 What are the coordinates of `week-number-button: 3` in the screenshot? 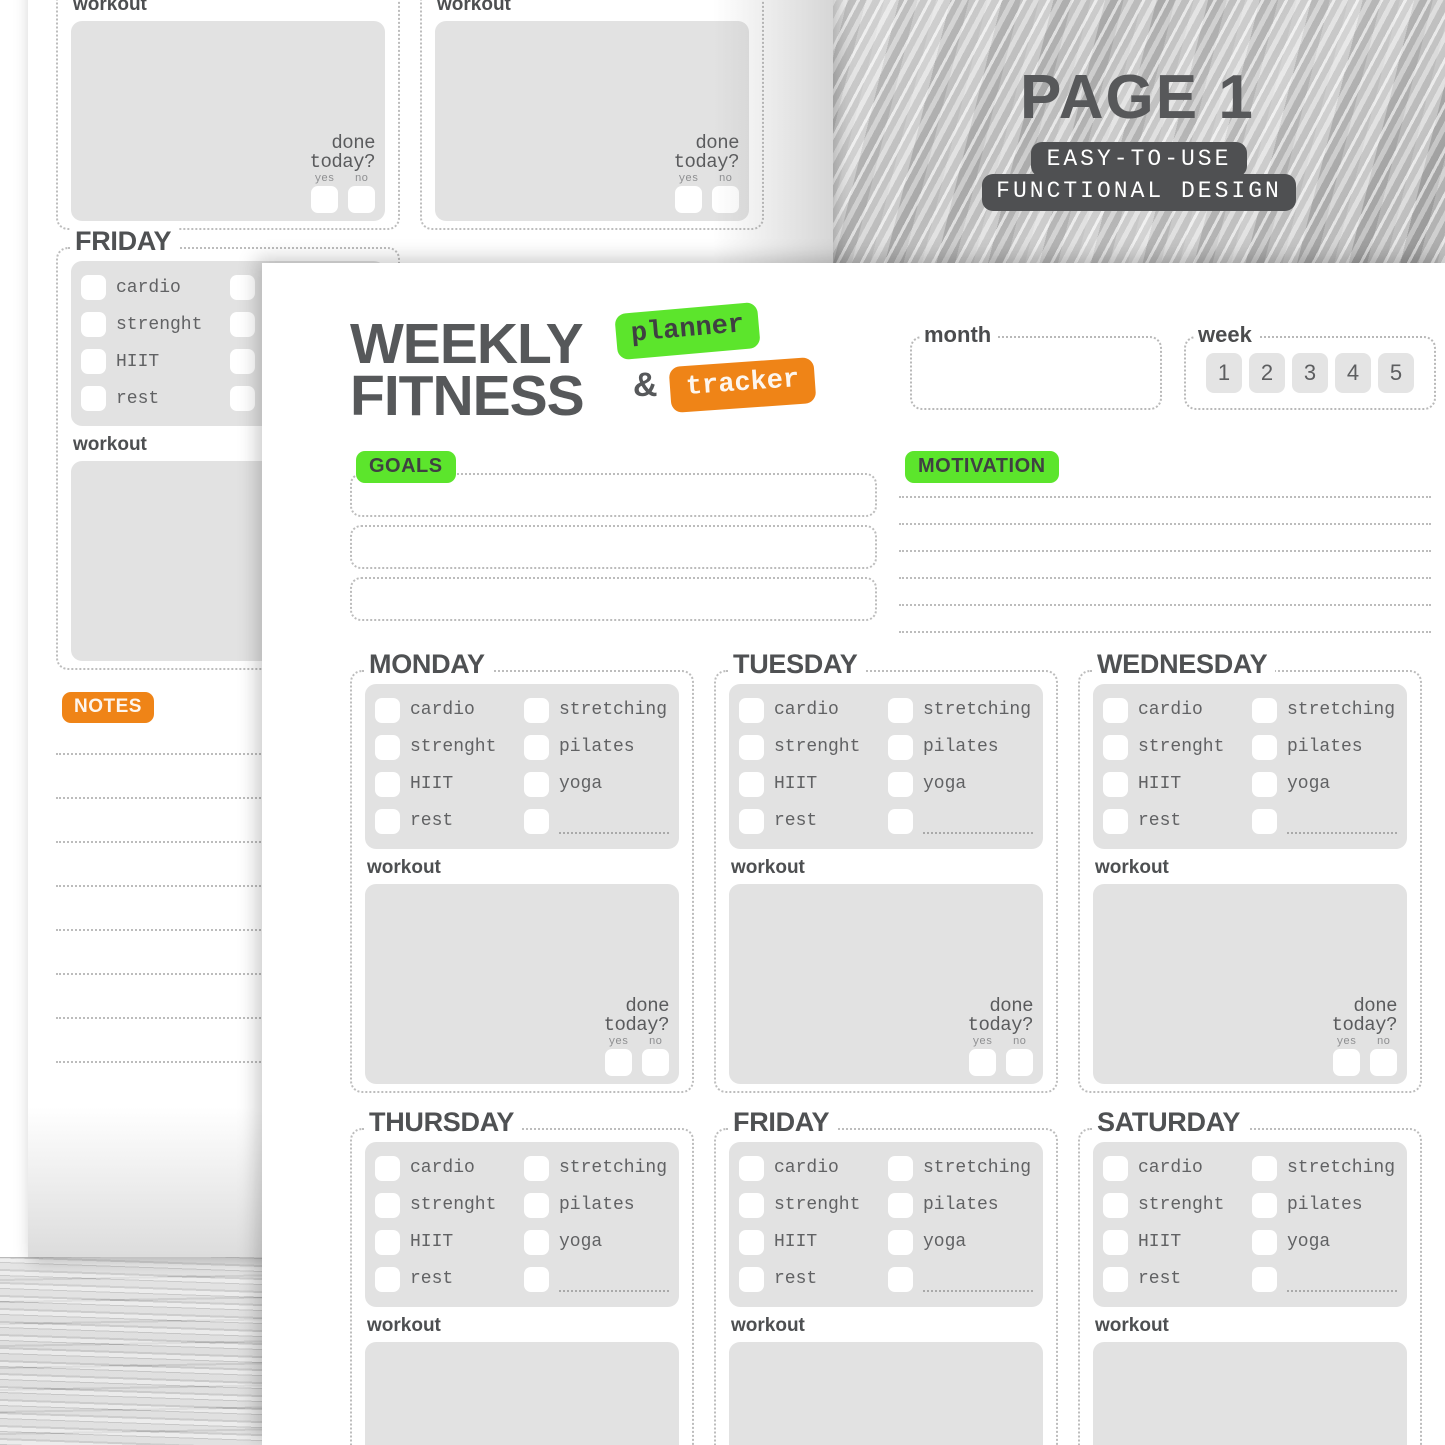 It's located at (1310, 373).